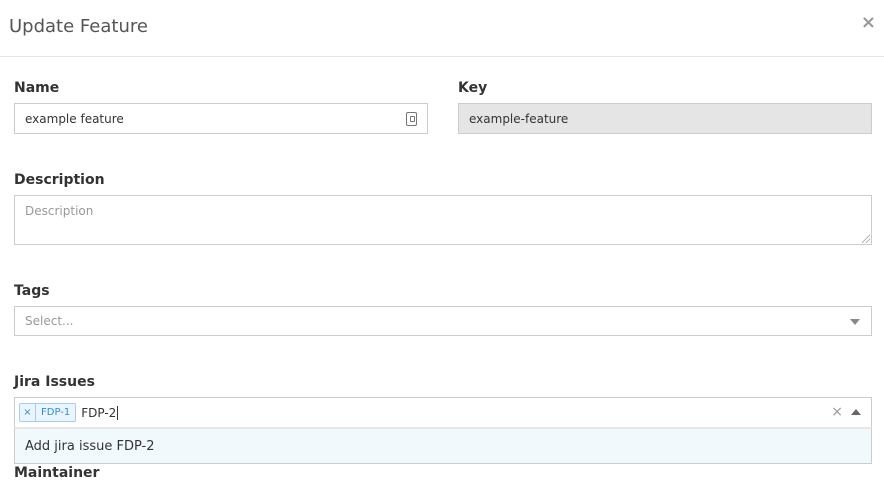 The height and width of the screenshot is (488, 884). Describe the element at coordinates (90, 446) in the screenshot. I see `add-jira-issue-option: Add jira issue FDP-2` at that location.